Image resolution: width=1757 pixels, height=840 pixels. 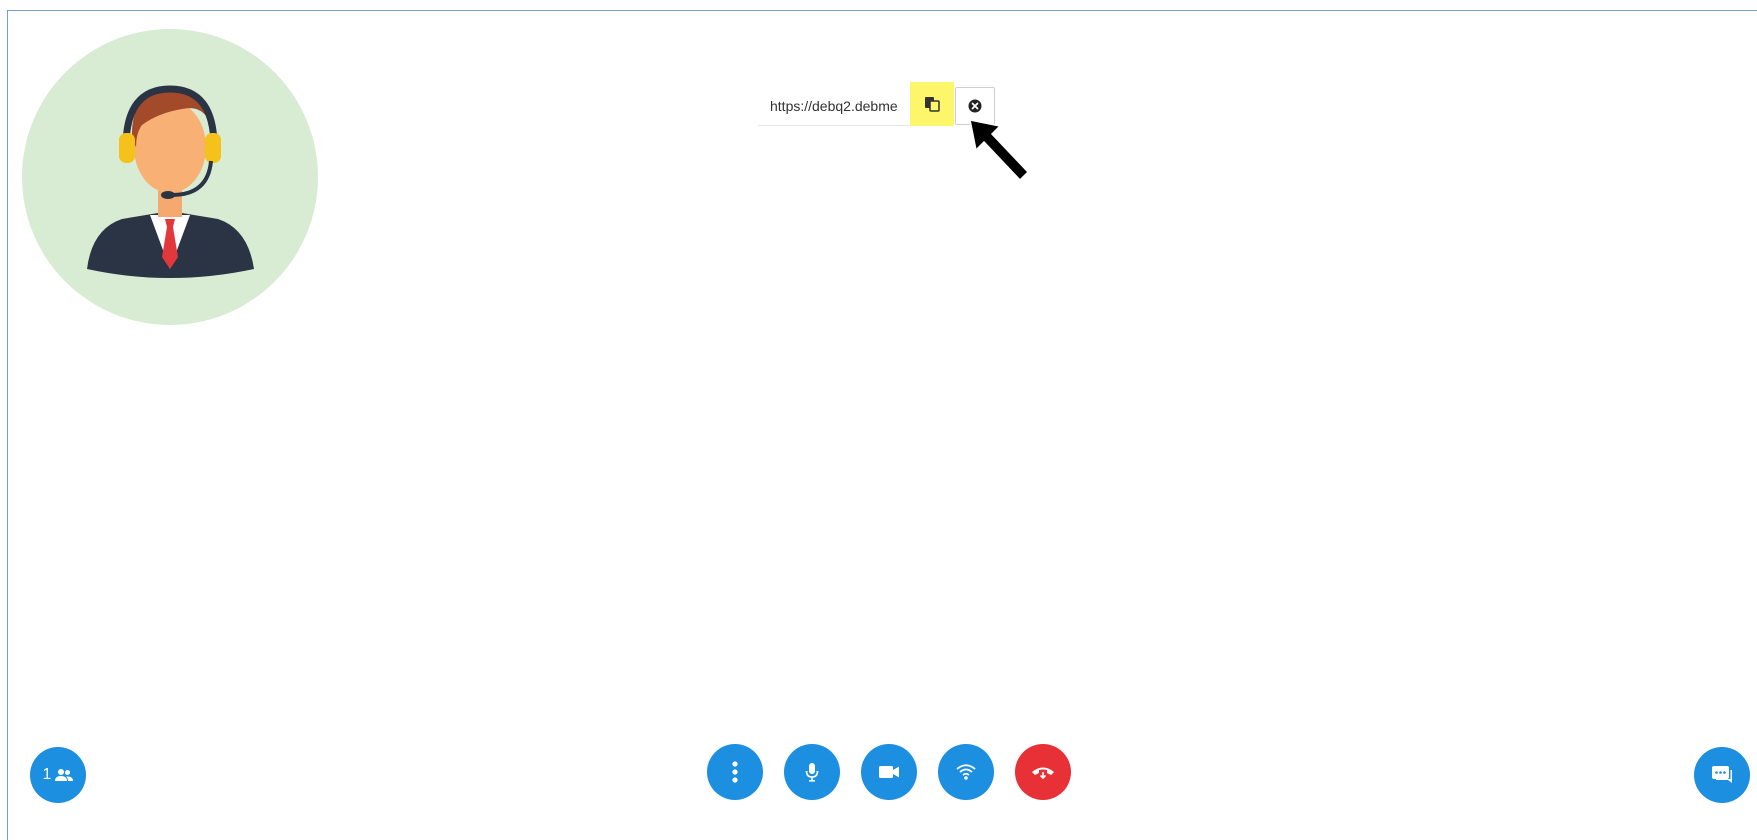 I want to click on participants-count: 1, so click(x=47, y=774).